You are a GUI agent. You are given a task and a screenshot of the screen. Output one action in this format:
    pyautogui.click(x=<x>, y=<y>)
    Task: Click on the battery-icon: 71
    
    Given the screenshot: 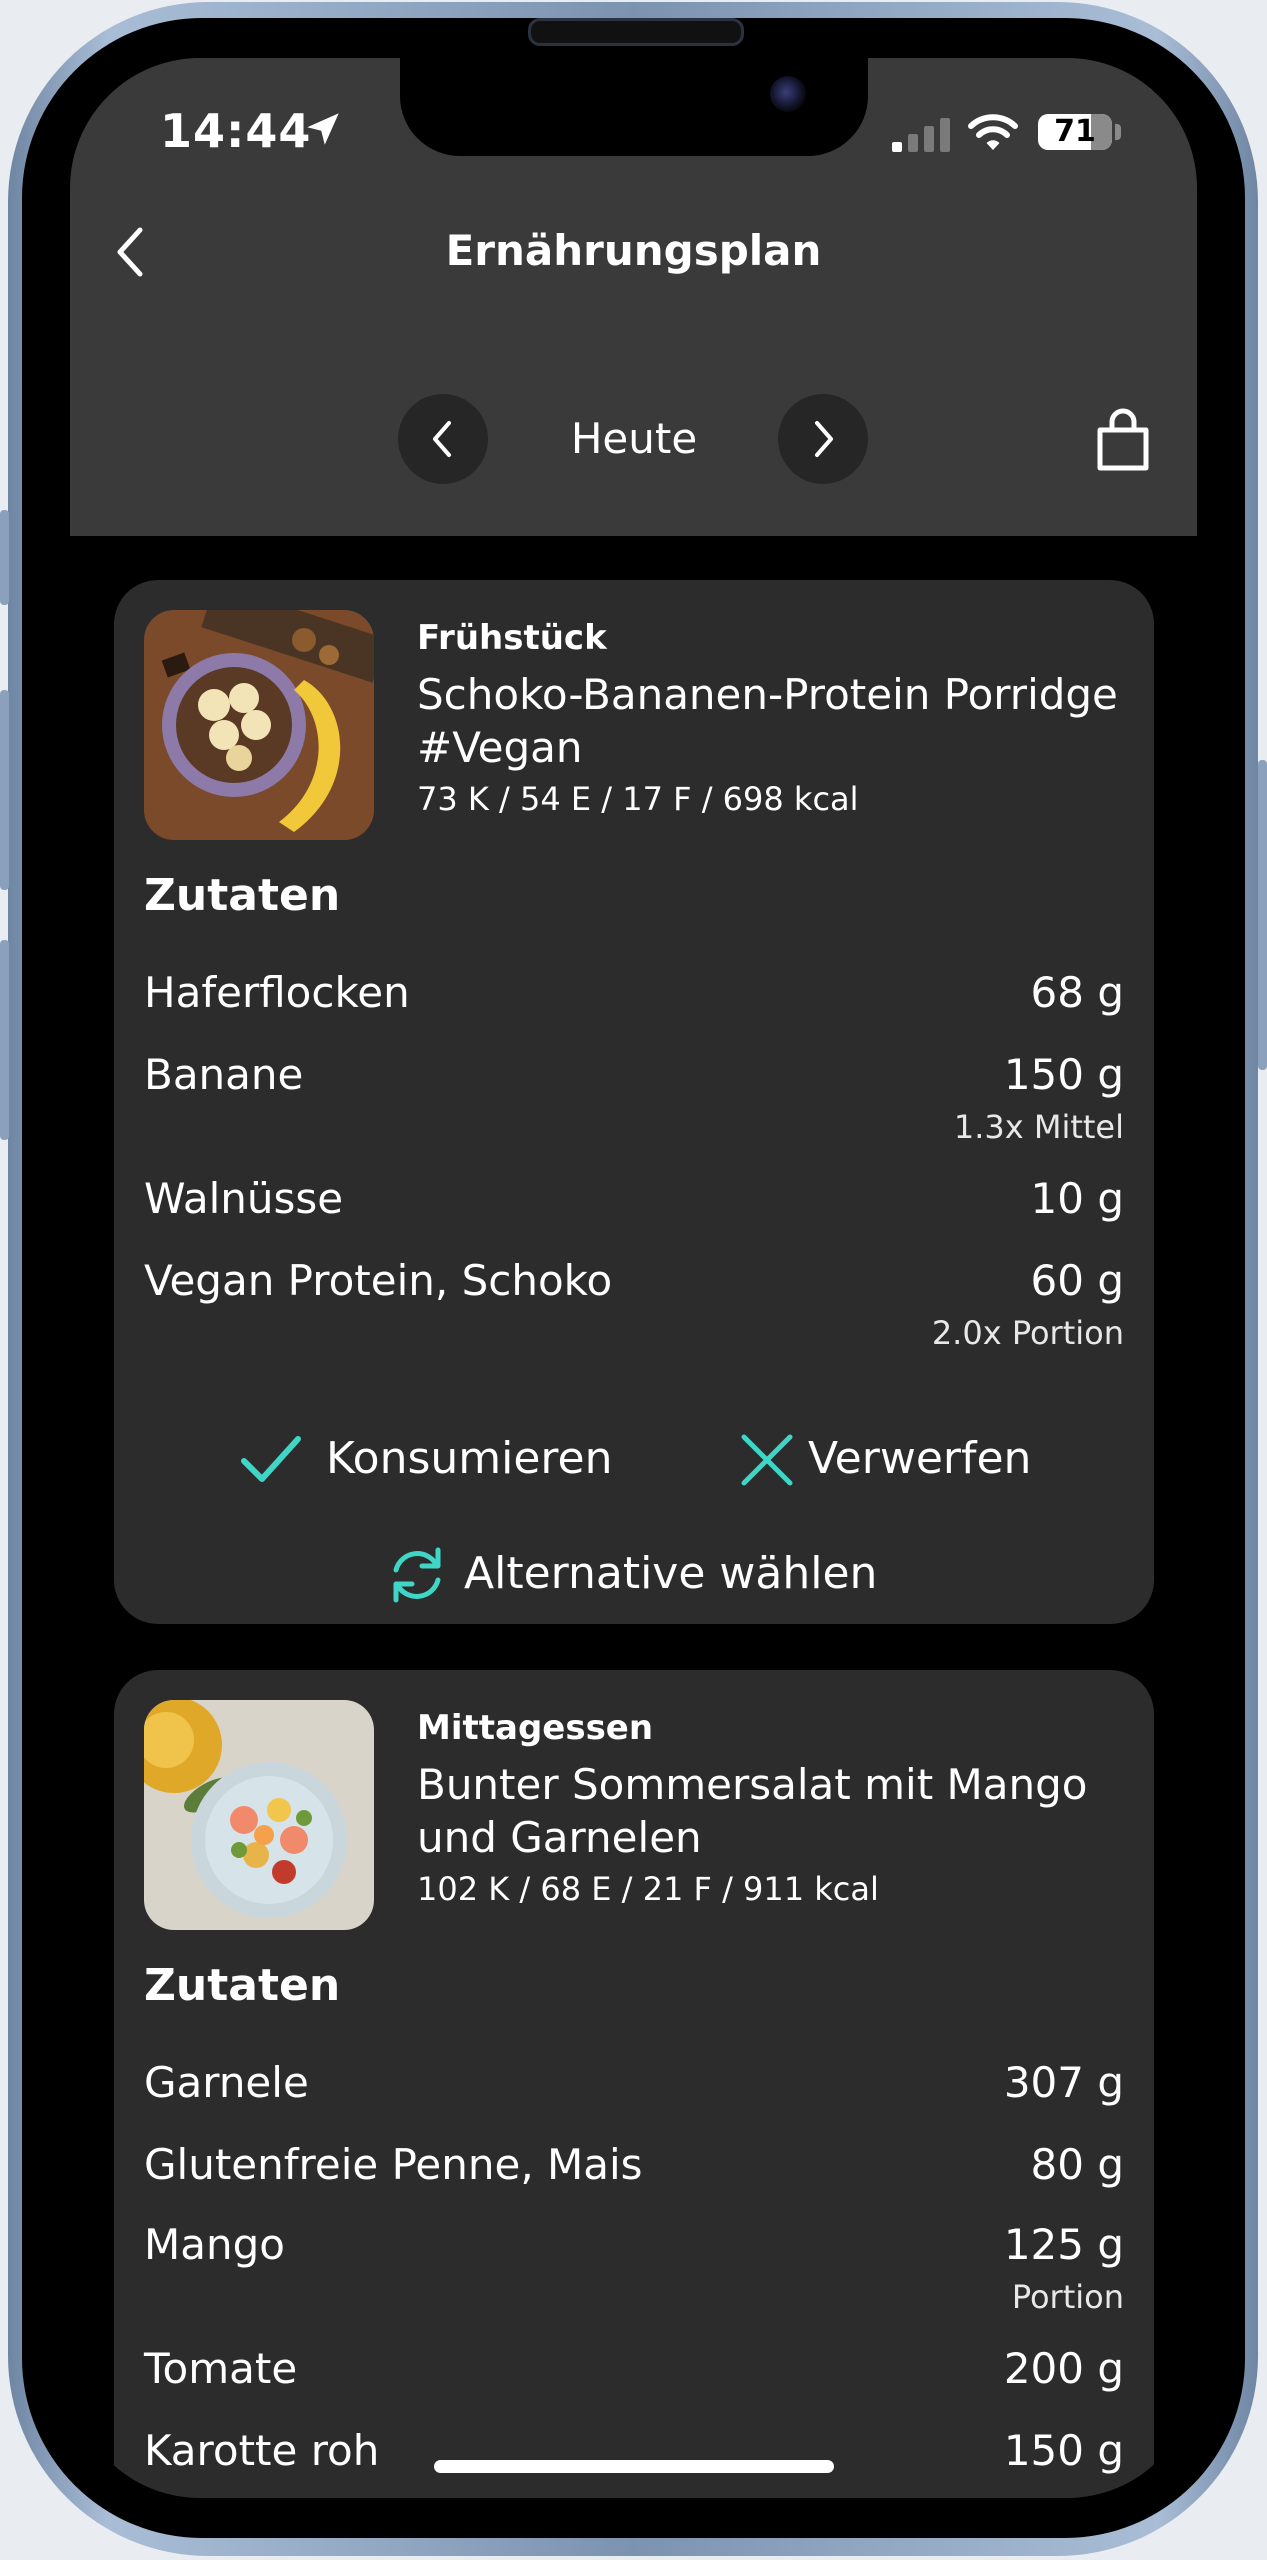 What is the action you would take?
    pyautogui.click(x=1075, y=132)
    